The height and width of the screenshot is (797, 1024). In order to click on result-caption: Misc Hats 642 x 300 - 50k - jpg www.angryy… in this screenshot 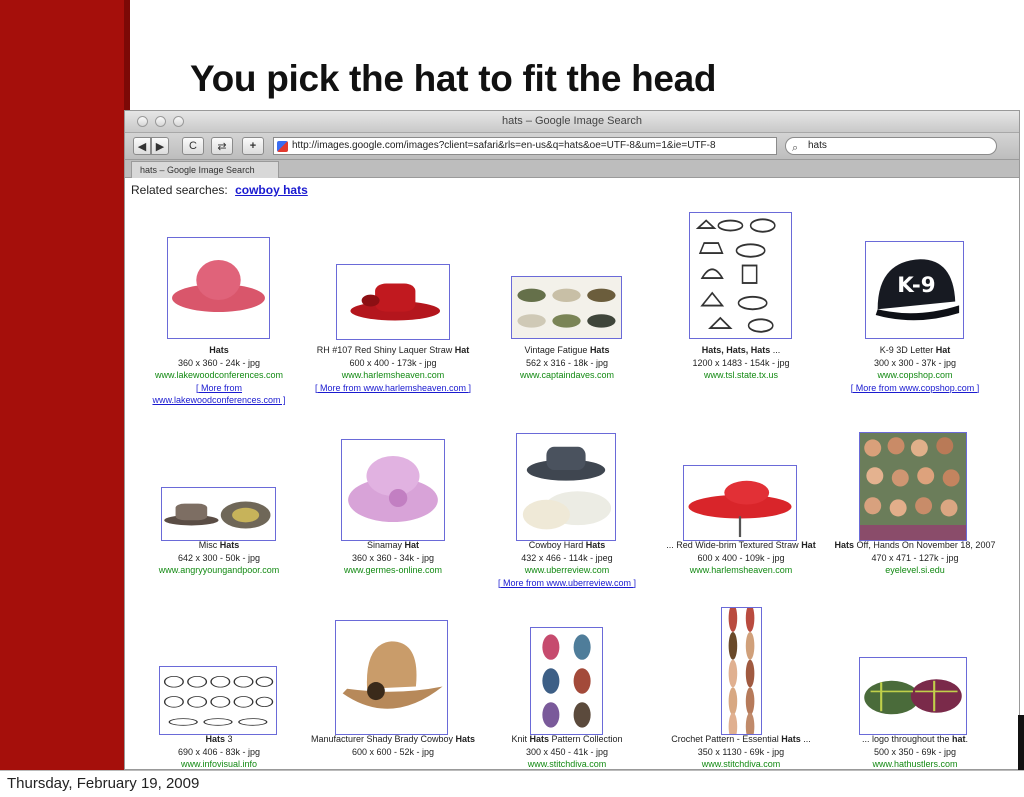, I will do `click(219, 558)`.